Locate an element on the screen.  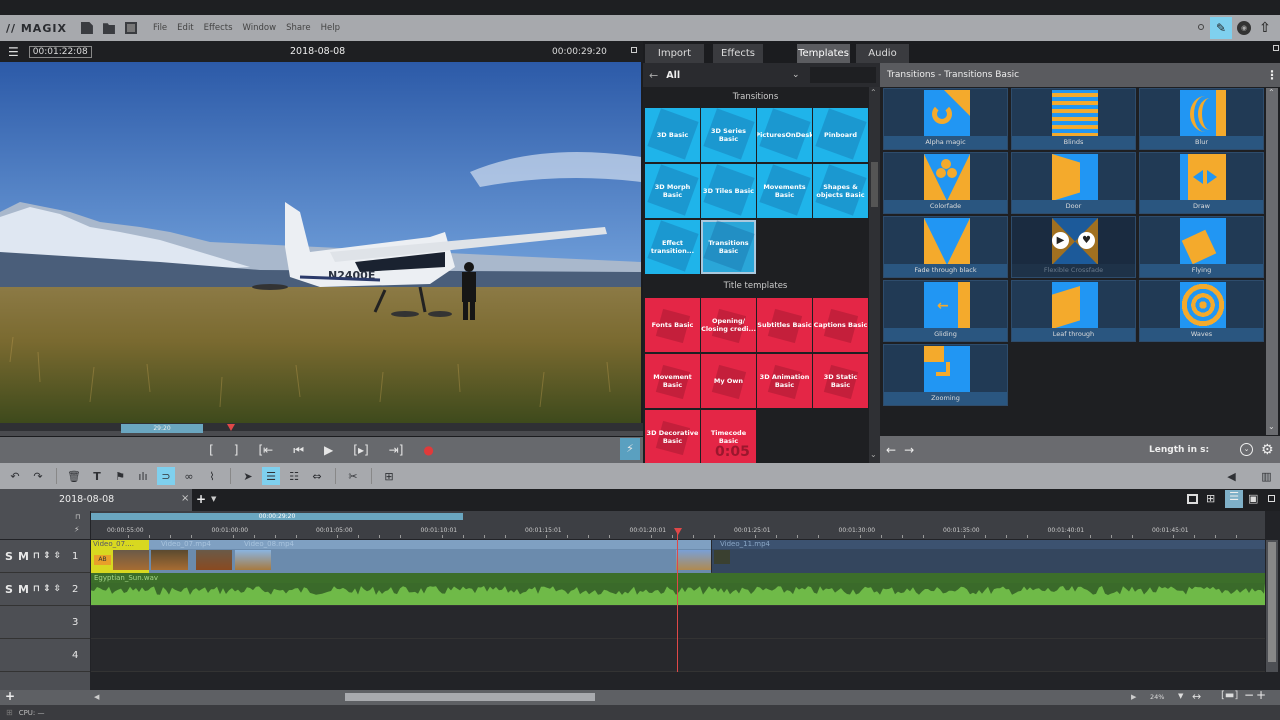
menu-window: Window is located at coordinates (260, 28).